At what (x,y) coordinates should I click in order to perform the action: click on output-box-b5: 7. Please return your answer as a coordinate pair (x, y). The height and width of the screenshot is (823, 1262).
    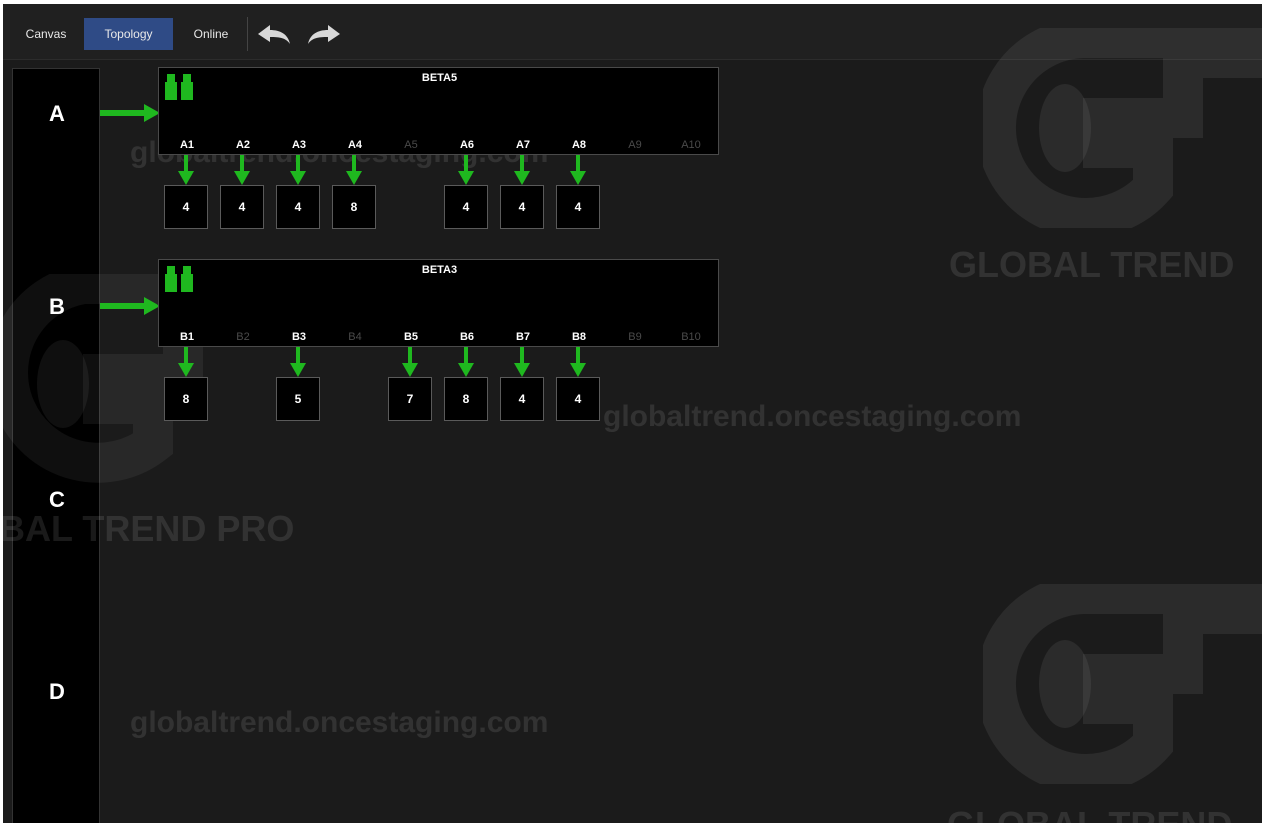
    Looking at the image, I should click on (410, 399).